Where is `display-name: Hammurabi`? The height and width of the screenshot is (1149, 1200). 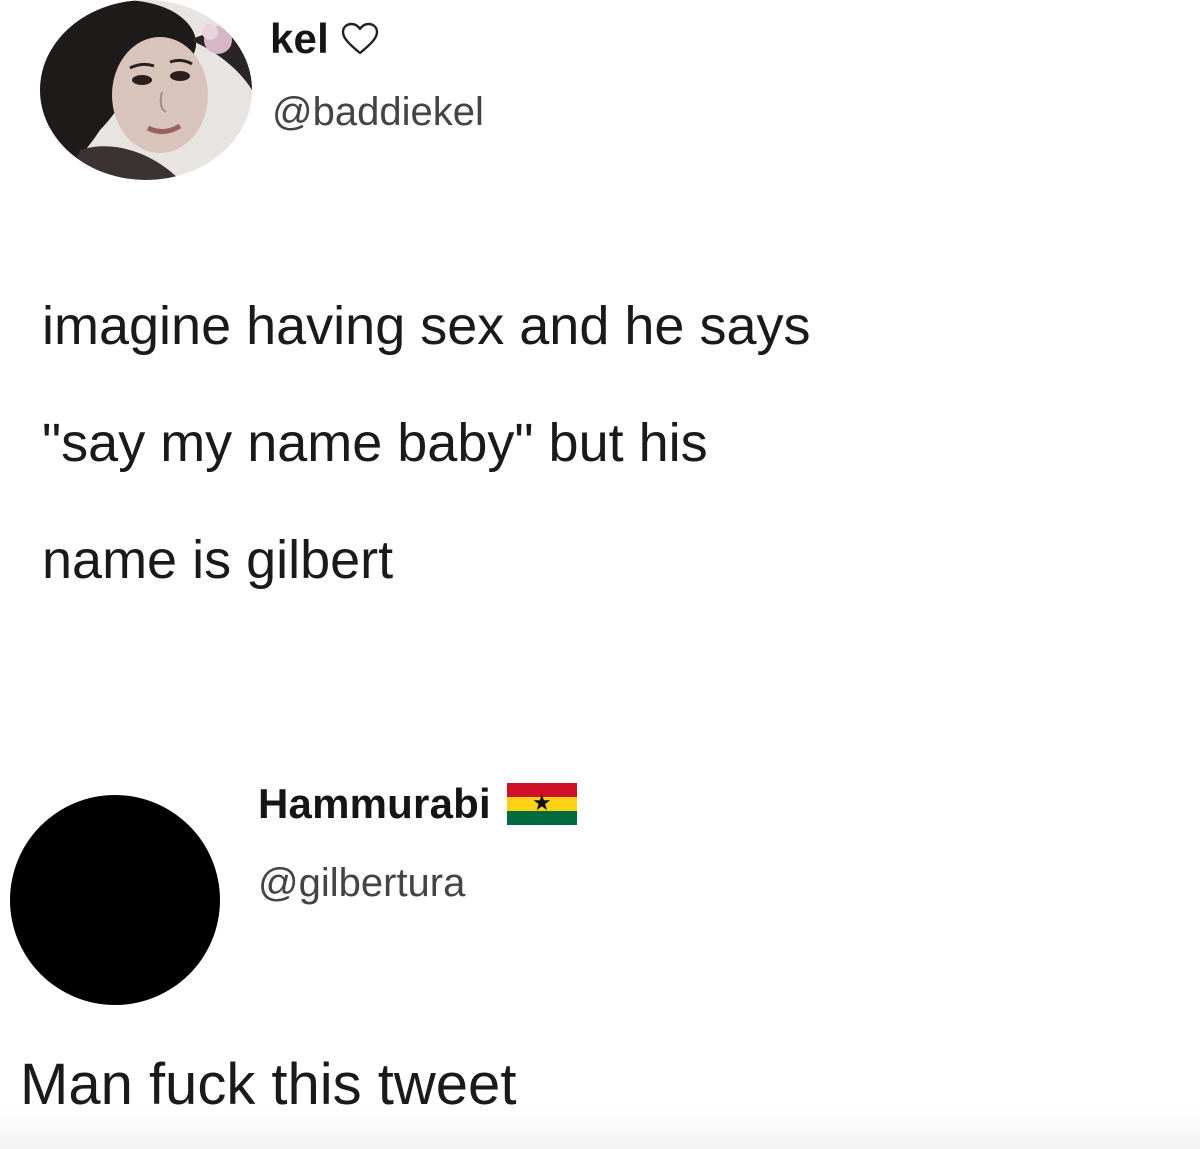 display-name: Hammurabi is located at coordinates (374, 804).